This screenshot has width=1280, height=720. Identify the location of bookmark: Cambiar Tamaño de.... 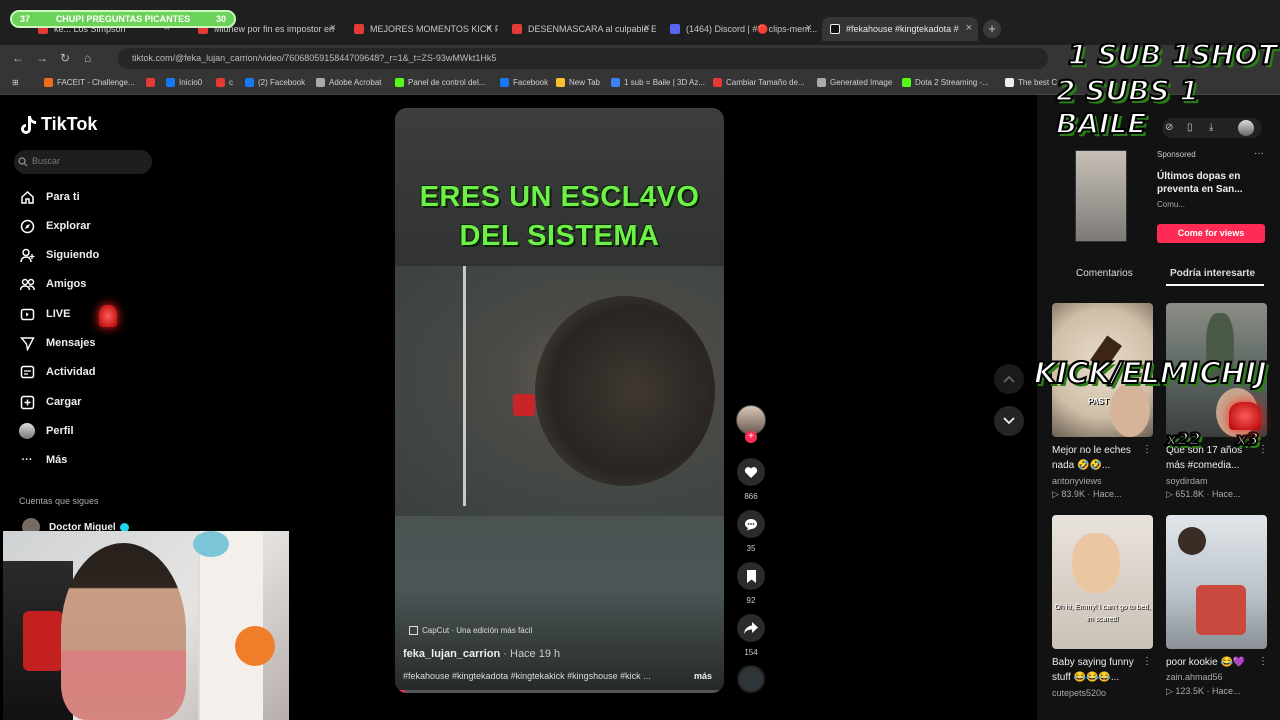
(759, 82).